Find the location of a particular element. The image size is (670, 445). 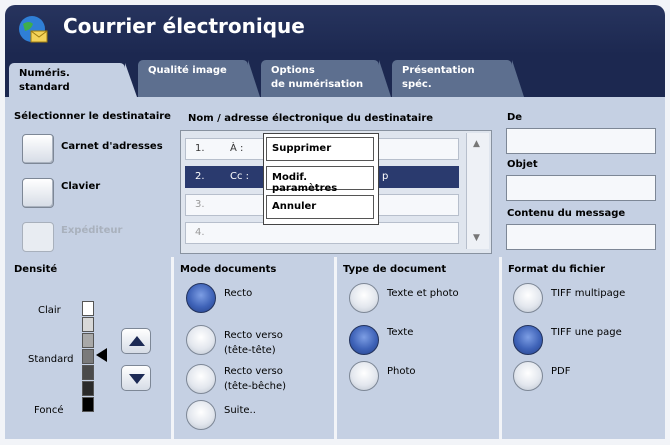

address-book-button is located at coordinates (38, 149).